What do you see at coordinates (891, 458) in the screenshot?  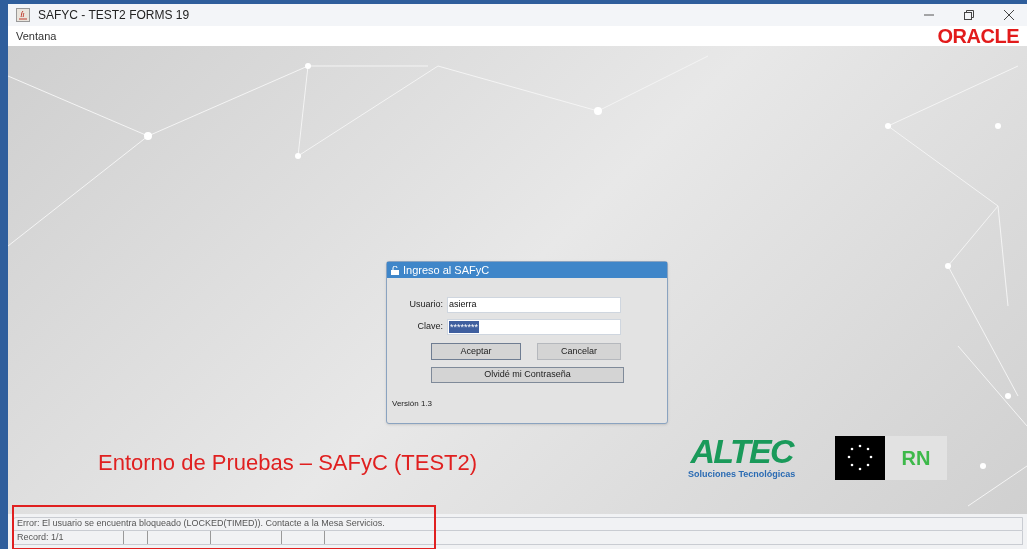 I see `province-logo: RN` at bounding box center [891, 458].